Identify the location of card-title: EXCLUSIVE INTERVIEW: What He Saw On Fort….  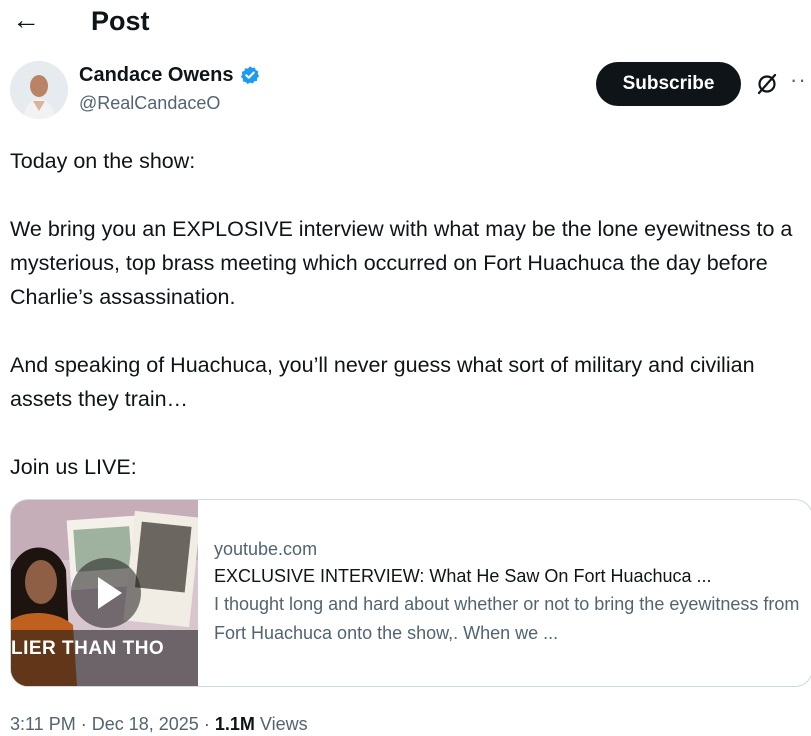
(463, 576).